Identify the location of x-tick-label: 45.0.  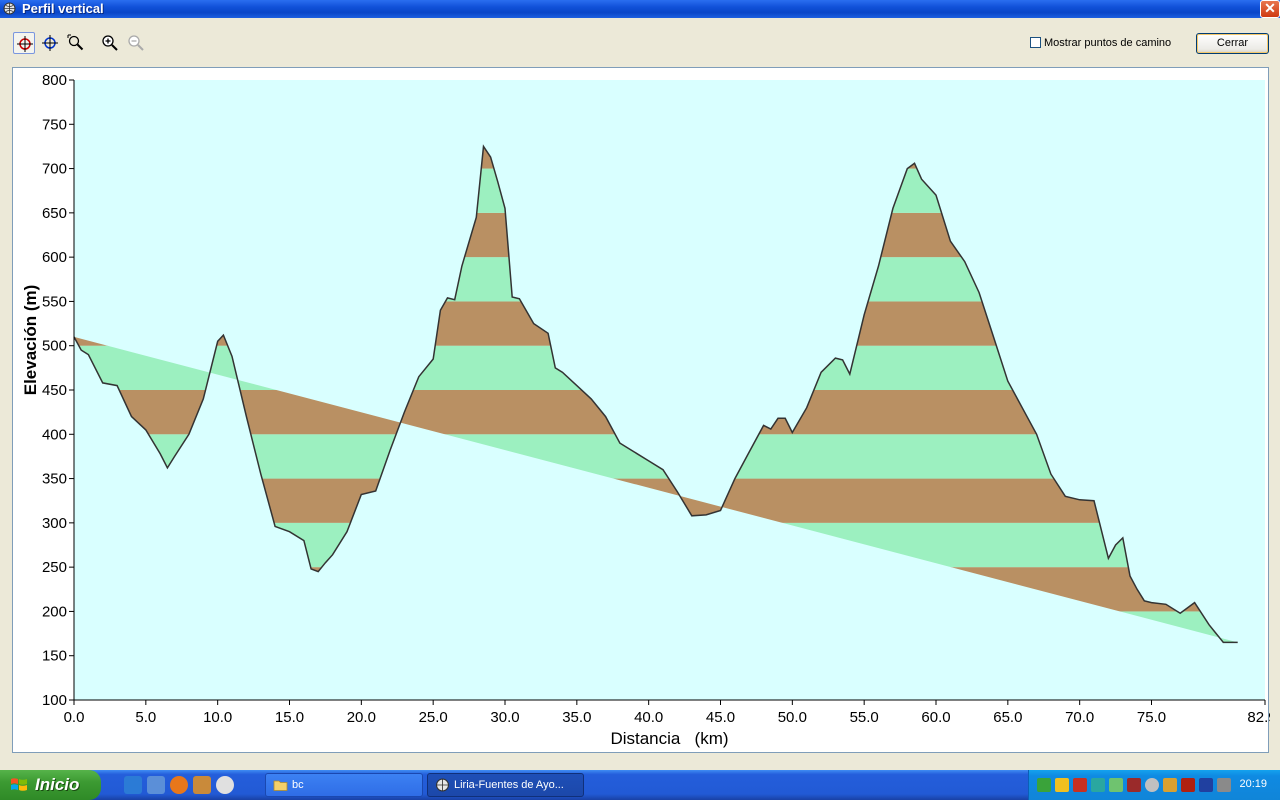
(720, 717).